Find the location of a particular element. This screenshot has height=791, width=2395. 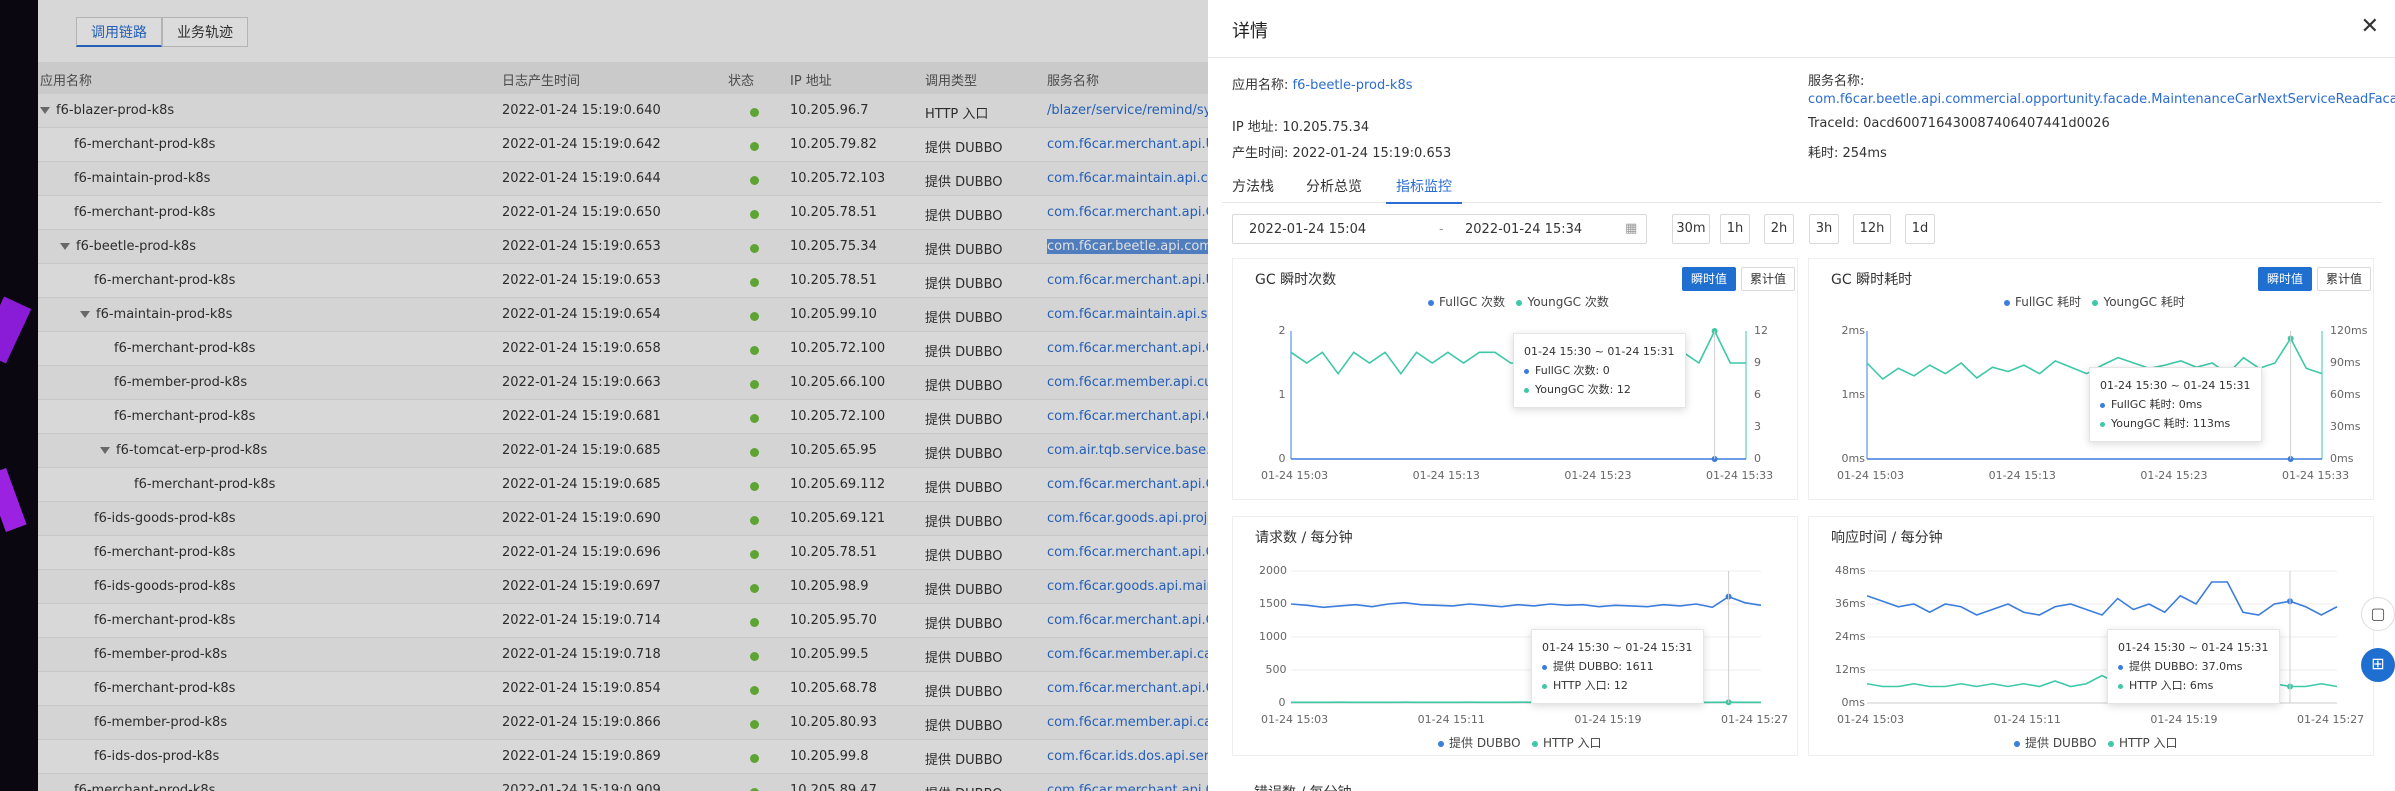

app-name-label: 应用名称: is located at coordinates (1260, 85).